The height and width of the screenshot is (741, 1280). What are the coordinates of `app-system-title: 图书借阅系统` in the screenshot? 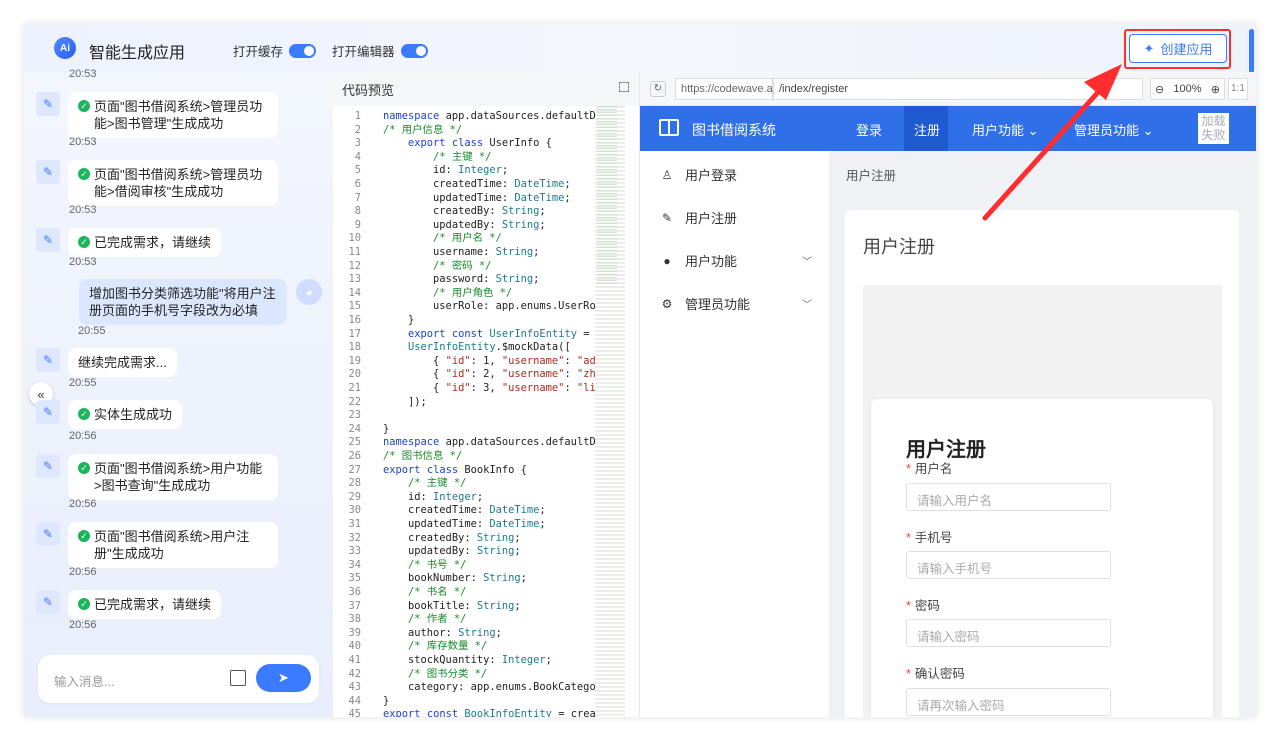 It's located at (734, 130).